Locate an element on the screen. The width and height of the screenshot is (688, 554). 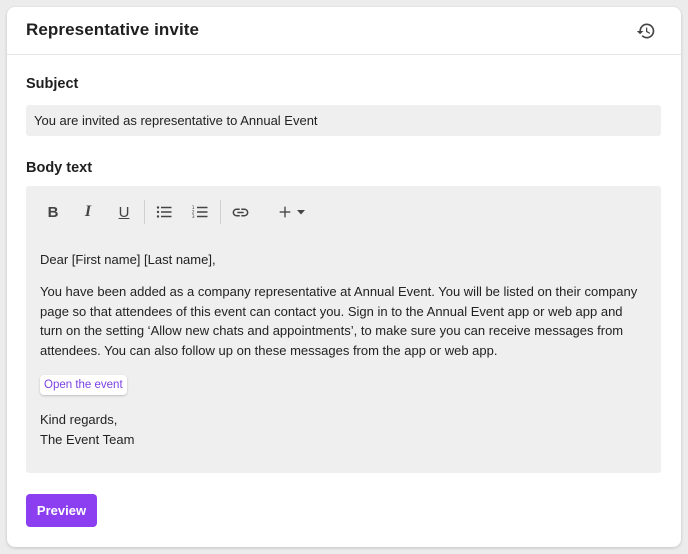
preview-button: Preview is located at coordinates (61, 510).